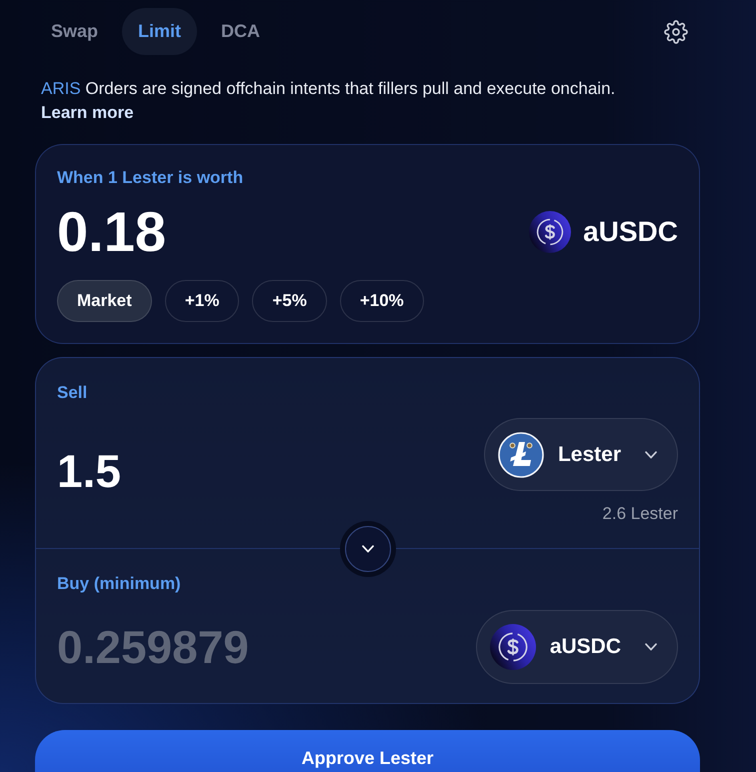 Image resolution: width=756 pixels, height=772 pixels. I want to click on token-select-button: Lester, so click(581, 454).